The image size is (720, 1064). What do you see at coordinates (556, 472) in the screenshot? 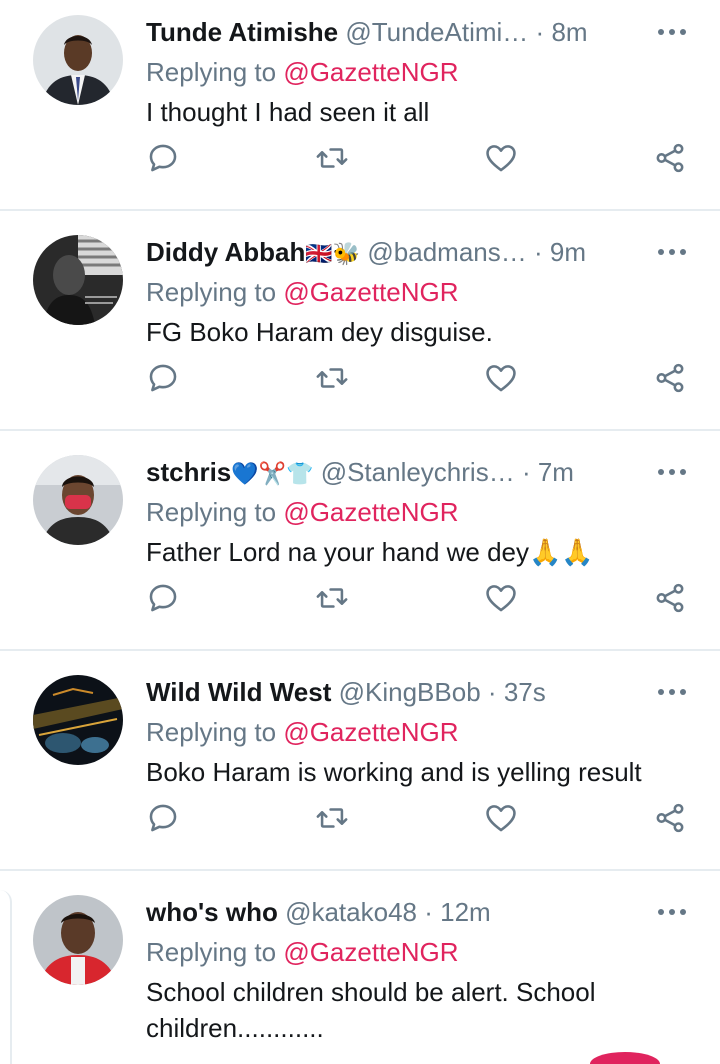
I see `timestamp: 7m` at bounding box center [556, 472].